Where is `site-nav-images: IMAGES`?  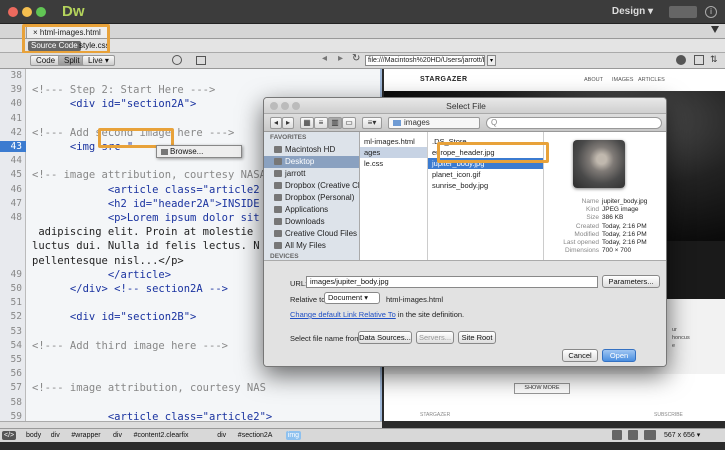
site-nav-images: IMAGES is located at coordinates (622, 80).